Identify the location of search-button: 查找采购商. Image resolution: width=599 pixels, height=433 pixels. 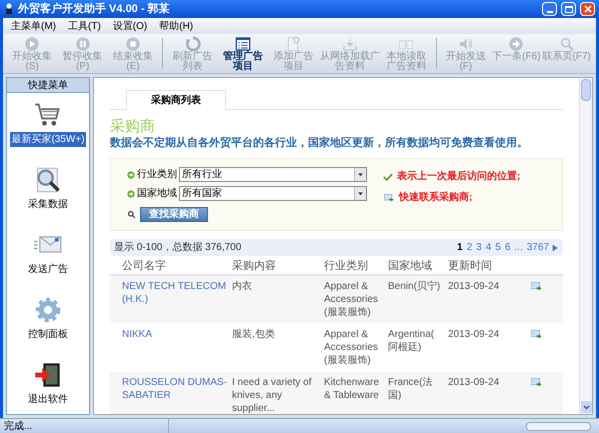
(174, 214).